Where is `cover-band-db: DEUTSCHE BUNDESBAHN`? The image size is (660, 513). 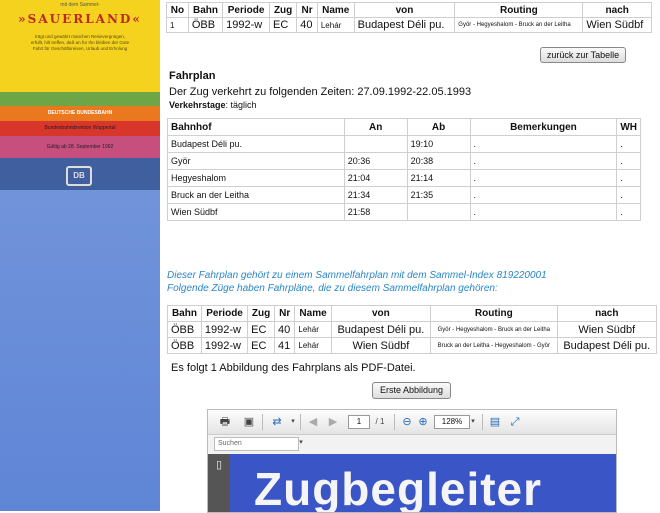
cover-band-db: DEUTSCHE BUNDESBAHN is located at coordinates (80, 113).